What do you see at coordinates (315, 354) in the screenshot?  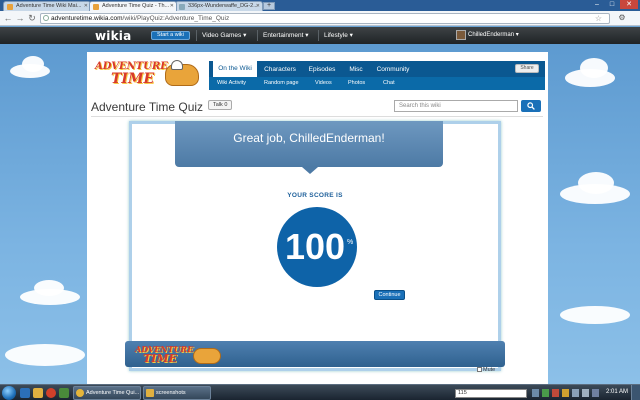 I see `quiz-footer-banner: ADVENTURE TIME` at bounding box center [315, 354].